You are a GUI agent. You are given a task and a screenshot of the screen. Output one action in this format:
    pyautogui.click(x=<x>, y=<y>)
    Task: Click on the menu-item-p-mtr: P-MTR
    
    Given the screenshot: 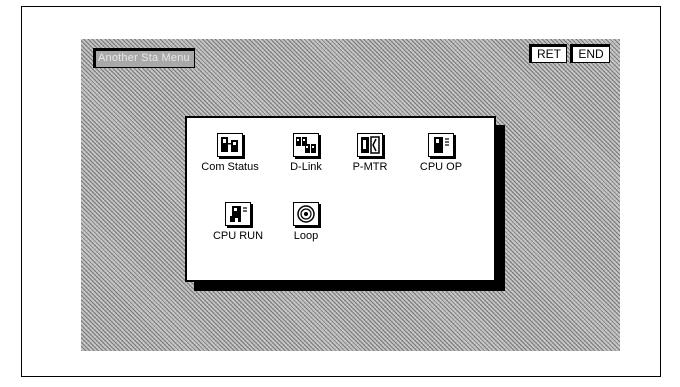 What is the action you would take?
    pyautogui.click(x=370, y=153)
    